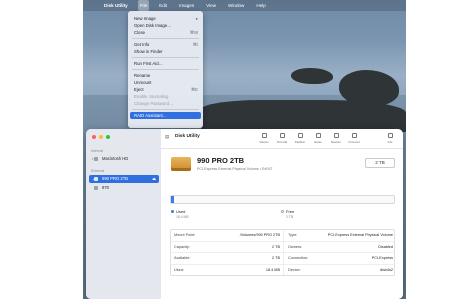 The image size is (469, 308). Describe the element at coordinates (172, 212) in the screenshot. I see `used-dot` at that location.